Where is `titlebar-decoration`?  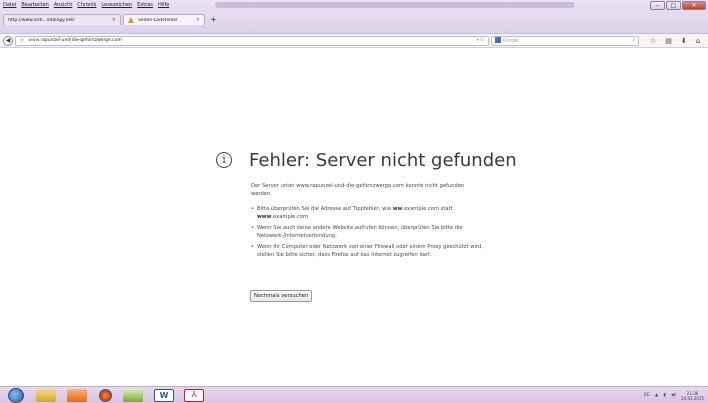
titlebar-decoration is located at coordinates (395, 5).